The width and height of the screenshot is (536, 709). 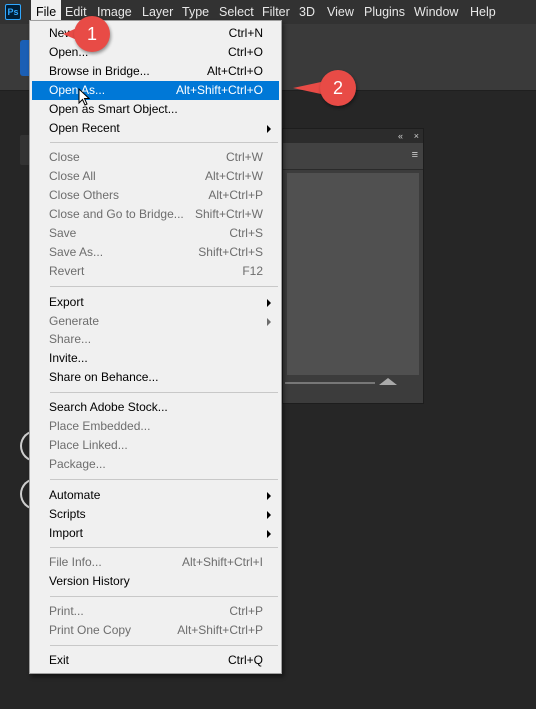 I want to click on menu-item-open-as: Open As... Alt+Shift+Ctrl+O, so click(x=155, y=90).